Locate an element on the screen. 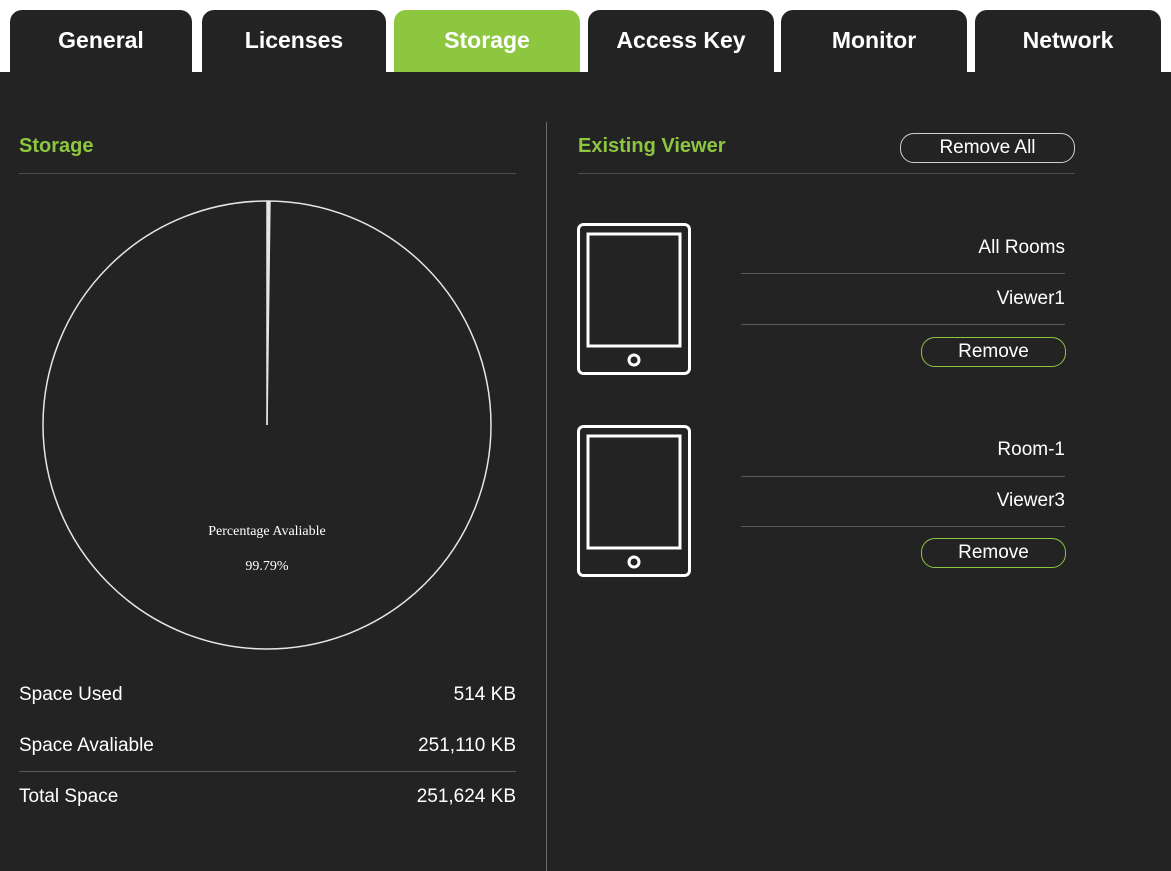  viewer-title-divider is located at coordinates (826, 173).